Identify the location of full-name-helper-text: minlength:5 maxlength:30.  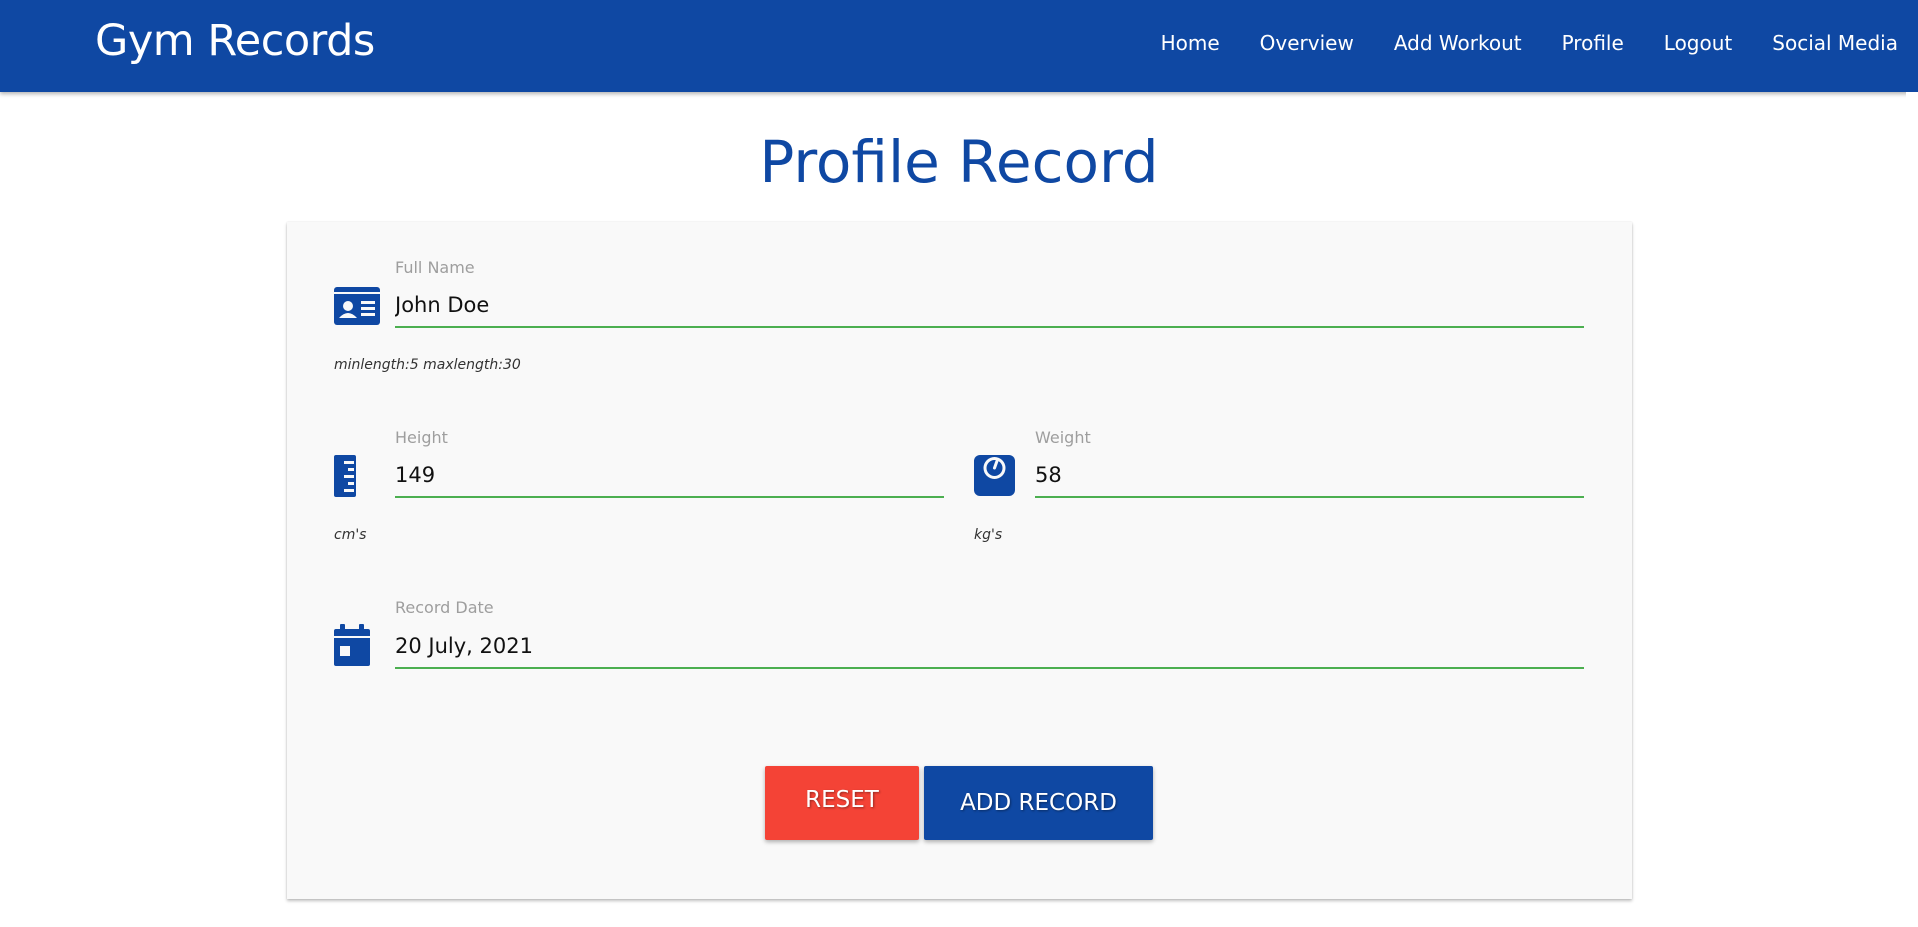
(427, 365).